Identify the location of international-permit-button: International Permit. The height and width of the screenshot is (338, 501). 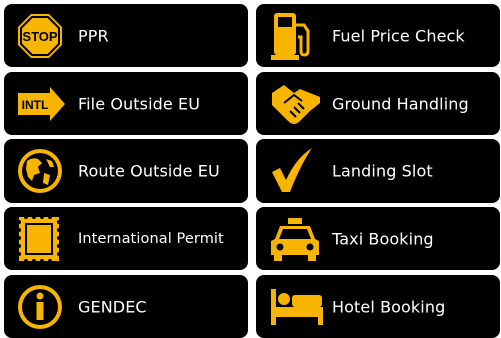
(126, 238).